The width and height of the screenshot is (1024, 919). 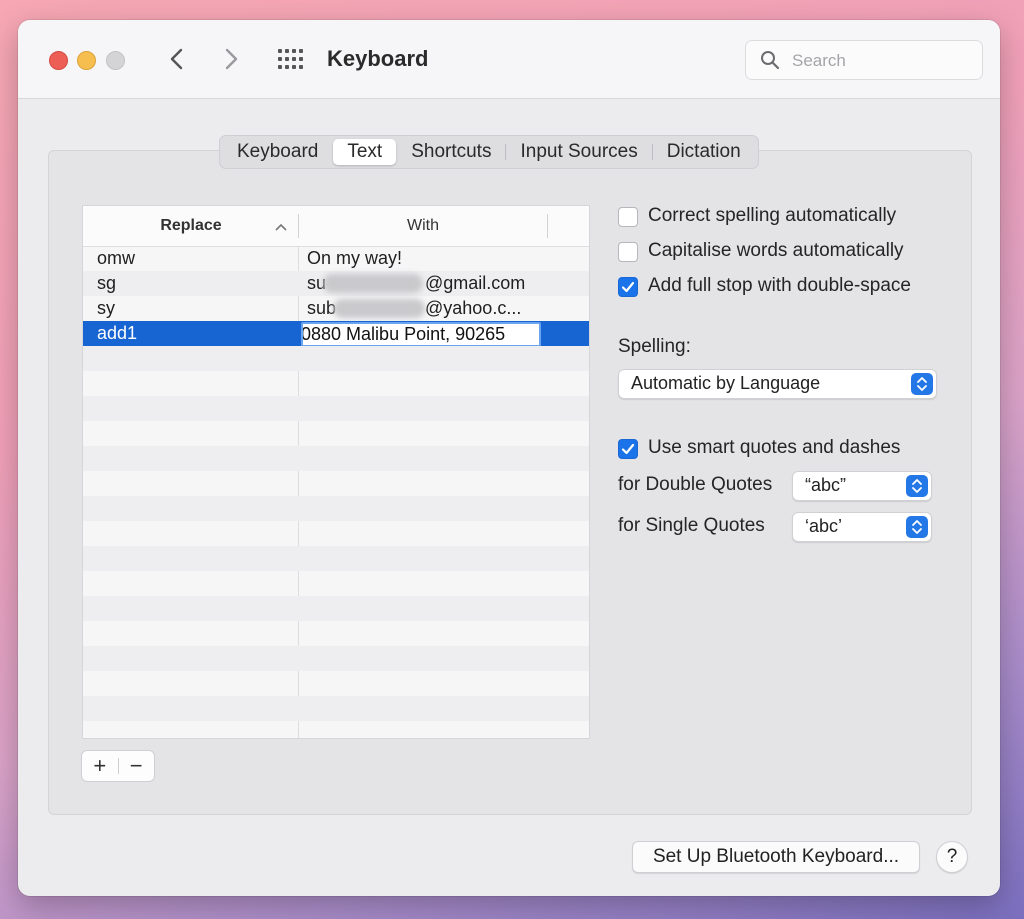 What do you see at coordinates (578, 152) in the screenshot?
I see `tab-input-sources: Input Sources` at bounding box center [578, 152].